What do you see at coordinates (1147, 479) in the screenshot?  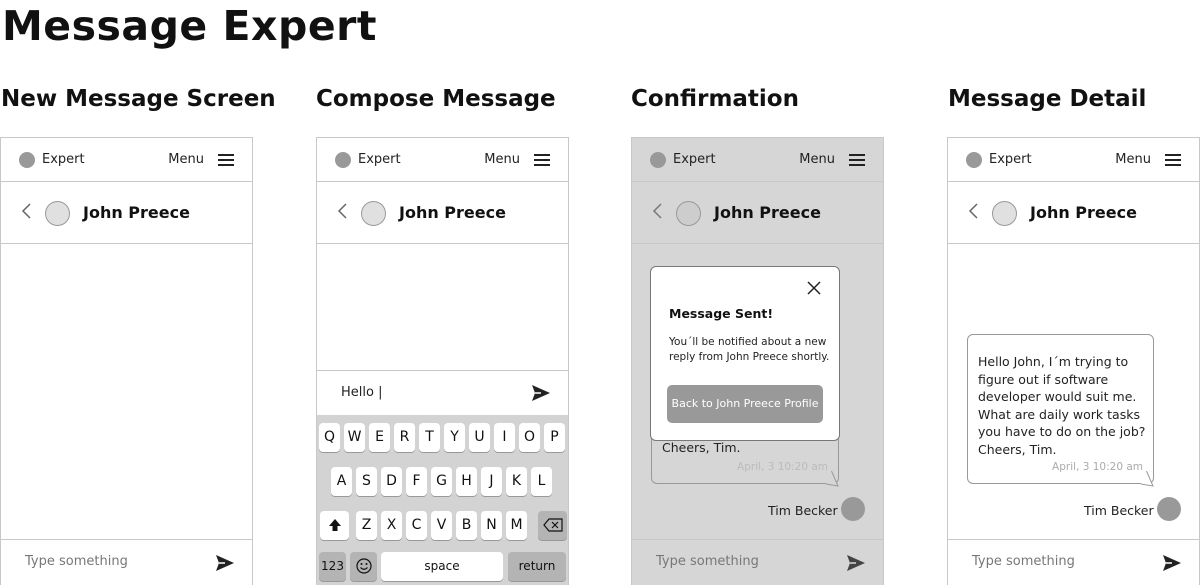 I see `bubble-tail` at bounding box center [1147, 479].